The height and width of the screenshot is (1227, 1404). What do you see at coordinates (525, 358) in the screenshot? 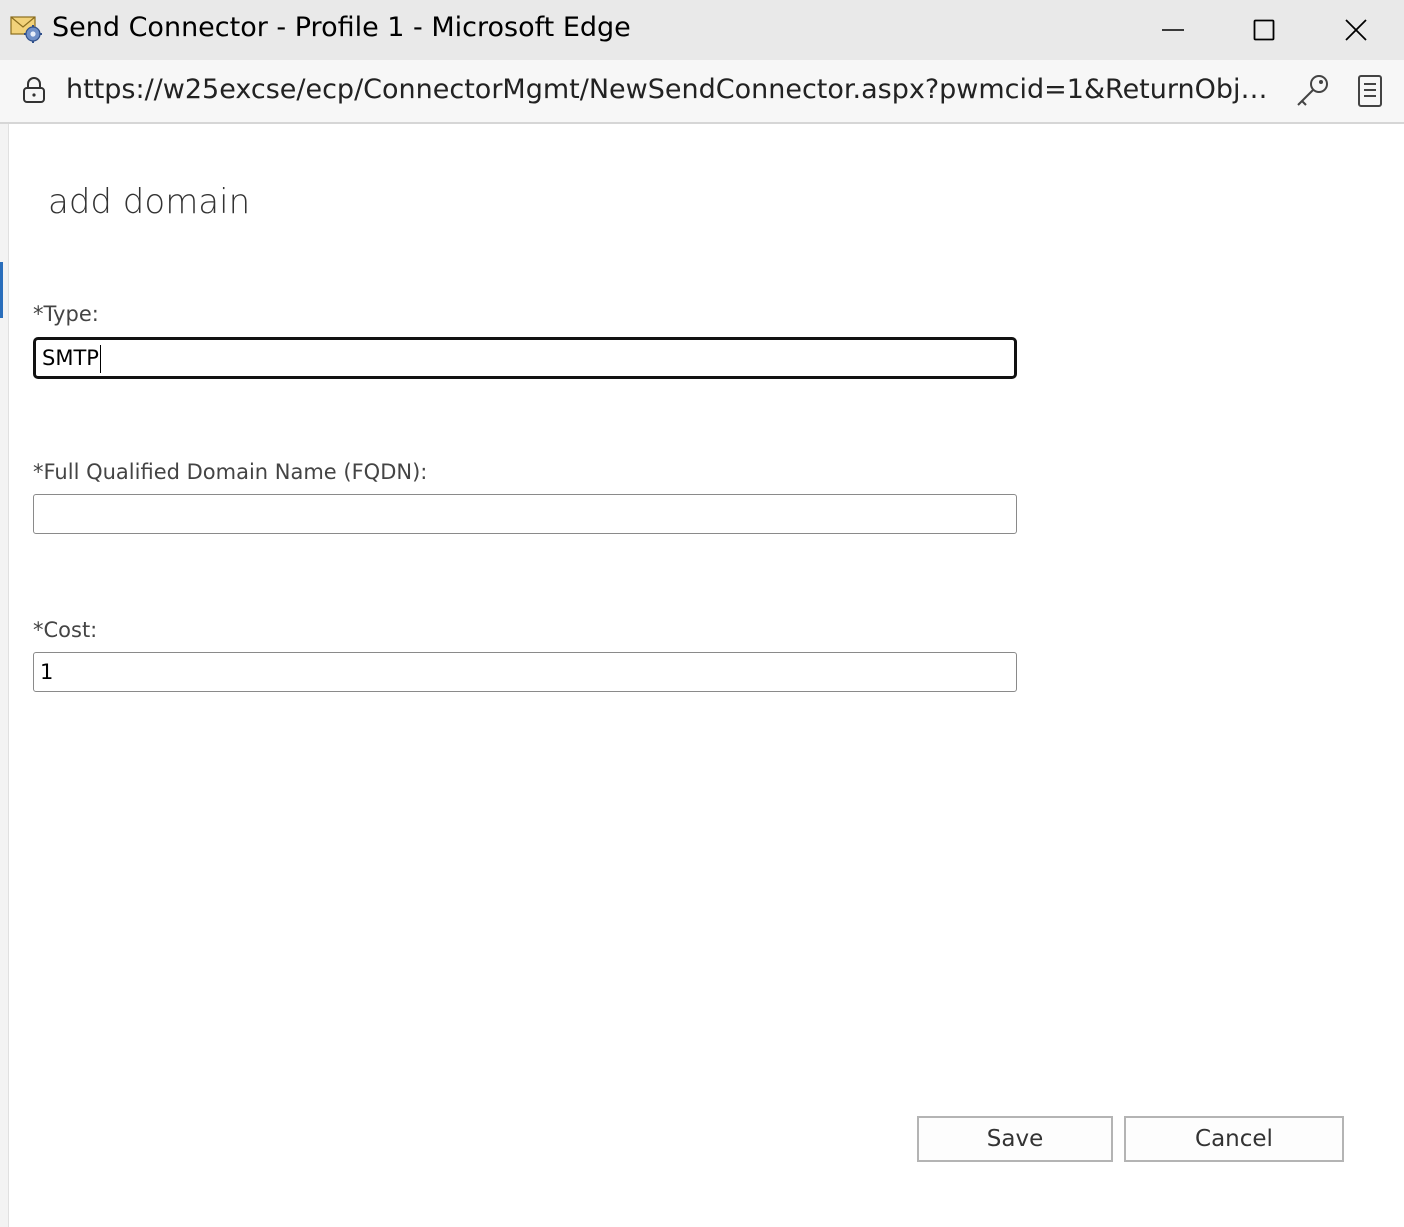
I see `type-input: SMTP` at bounding box center [525, 358].